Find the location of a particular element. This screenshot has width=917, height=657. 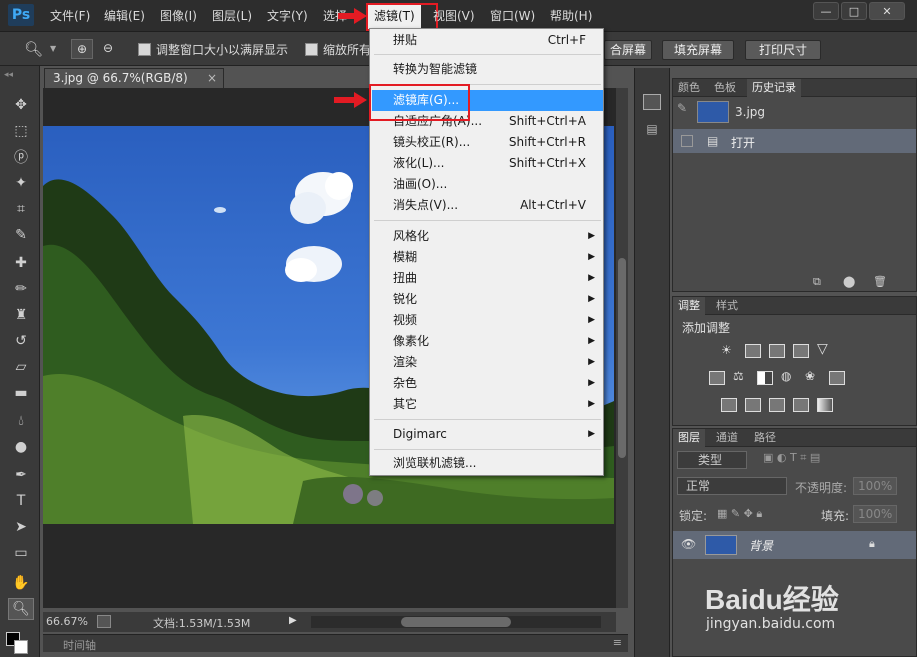

status-arrow-icon: ▶ is located at coordinates (293, 620).